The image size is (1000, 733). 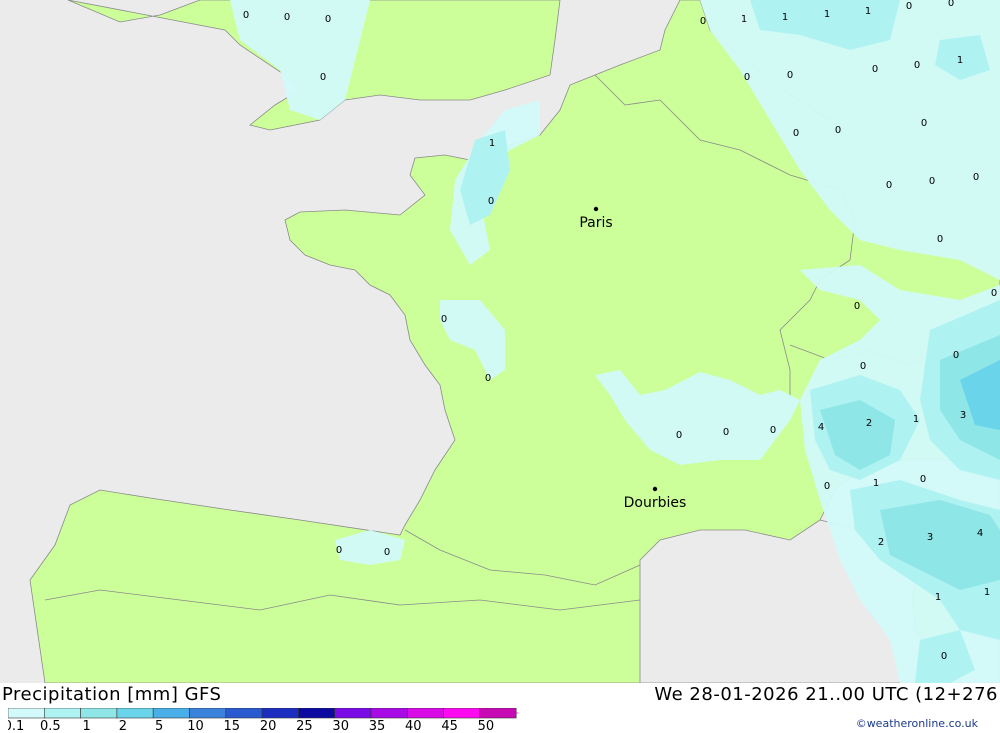 I want to click on legend-label: 40, so click(x=413, y=725).